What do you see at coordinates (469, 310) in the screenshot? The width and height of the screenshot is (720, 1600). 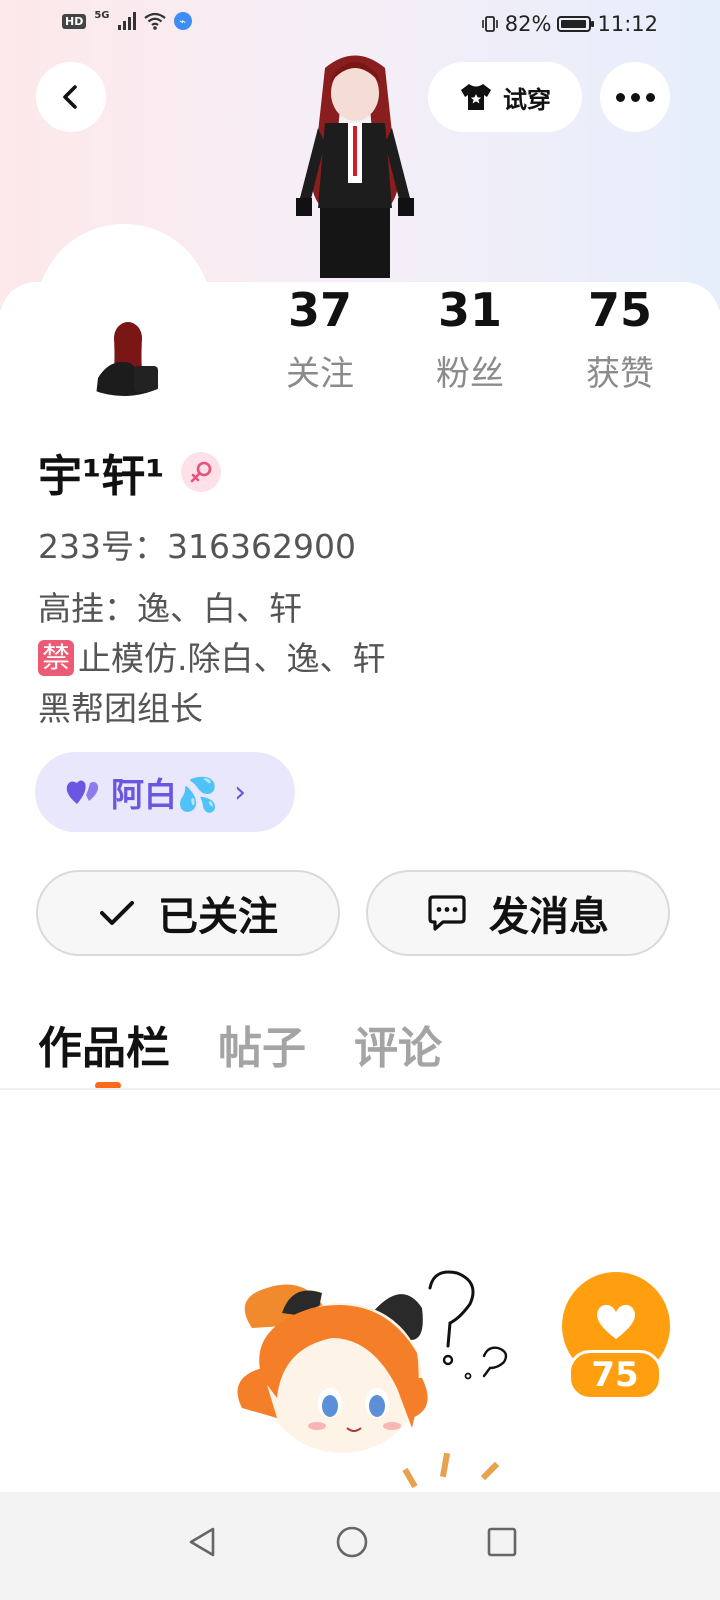 I see `stat-value: 31` at bounding box center [469, 310].